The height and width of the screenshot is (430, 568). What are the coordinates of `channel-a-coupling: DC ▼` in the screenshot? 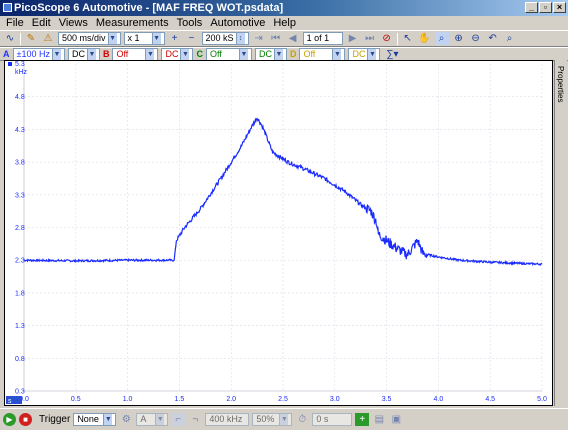 It's located at (83, 54).